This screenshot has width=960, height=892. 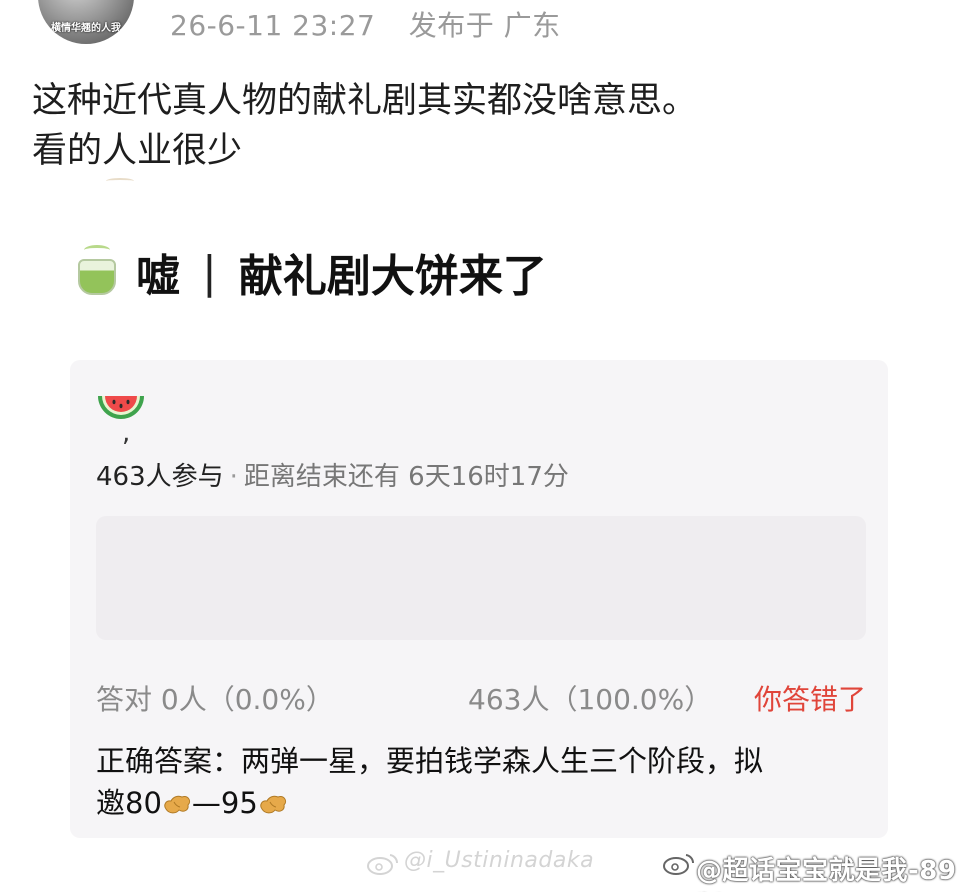 I want to click on post-line: 看的人业很少, so click(x=137, y=151).